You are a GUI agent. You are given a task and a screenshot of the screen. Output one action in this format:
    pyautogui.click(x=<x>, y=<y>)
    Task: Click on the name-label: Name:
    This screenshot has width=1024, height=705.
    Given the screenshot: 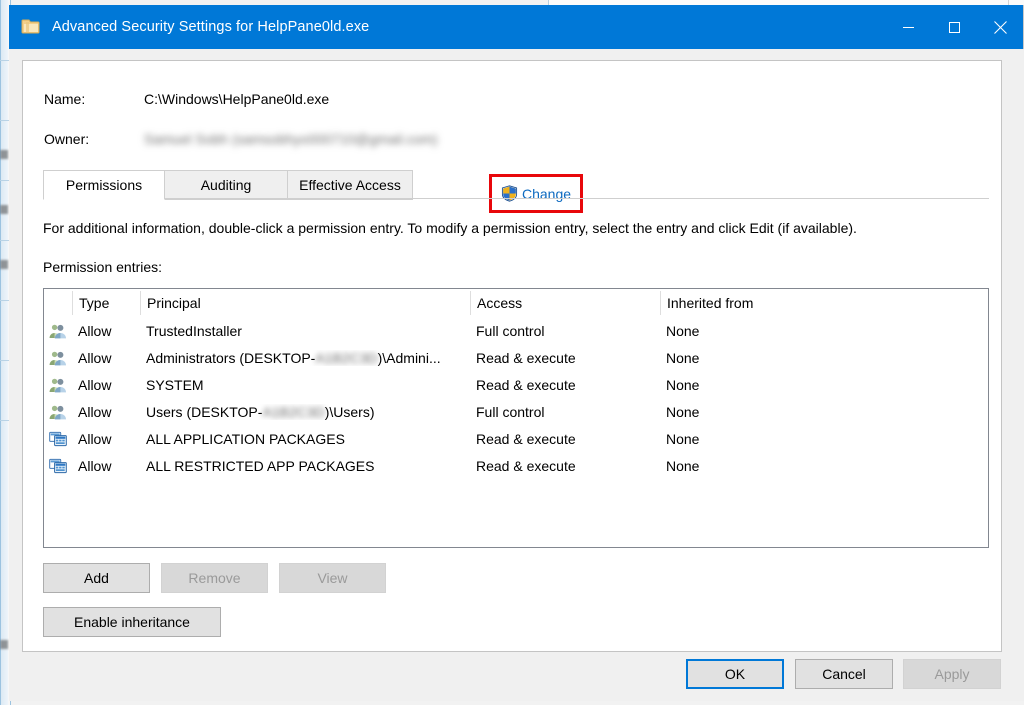 What is the action you would take?
    pyautogui.click(x=65, y=99)
    